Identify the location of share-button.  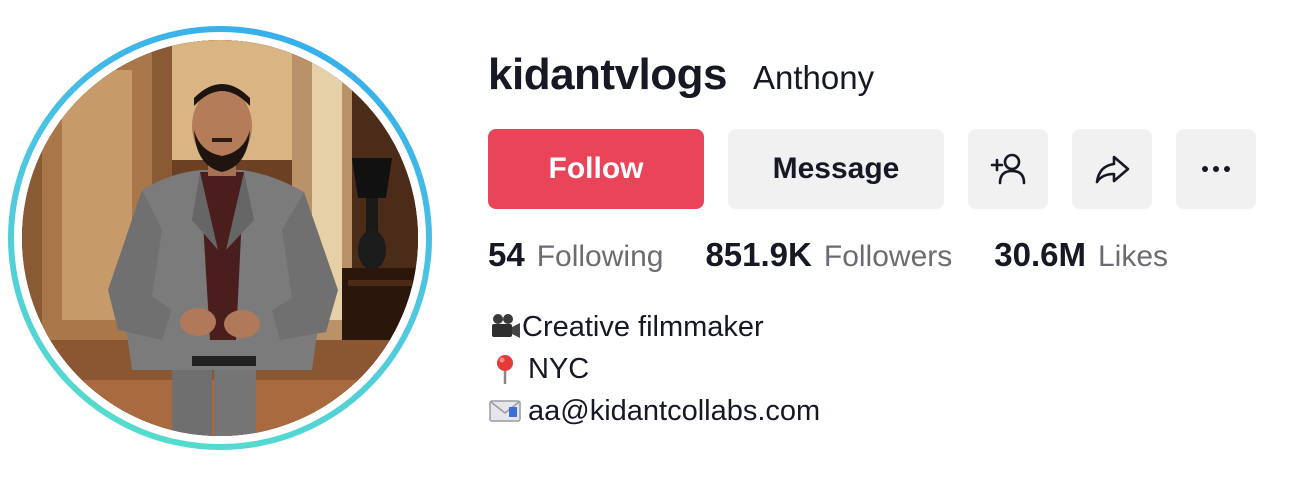
(1112, 169).